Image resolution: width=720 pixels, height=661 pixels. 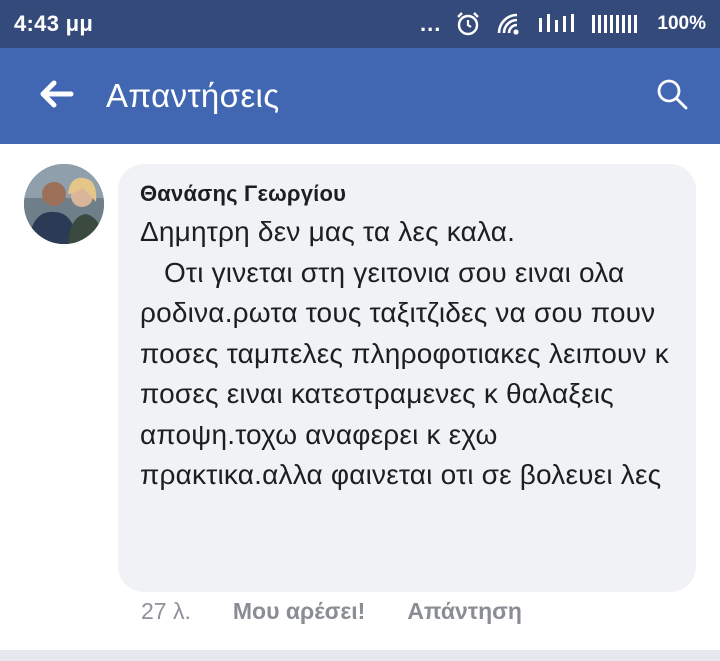 What do you see at coordinates (193, 95) in the screenshot?
I see `page-title: Απαντήσεις` at bounding box center [193, 95].